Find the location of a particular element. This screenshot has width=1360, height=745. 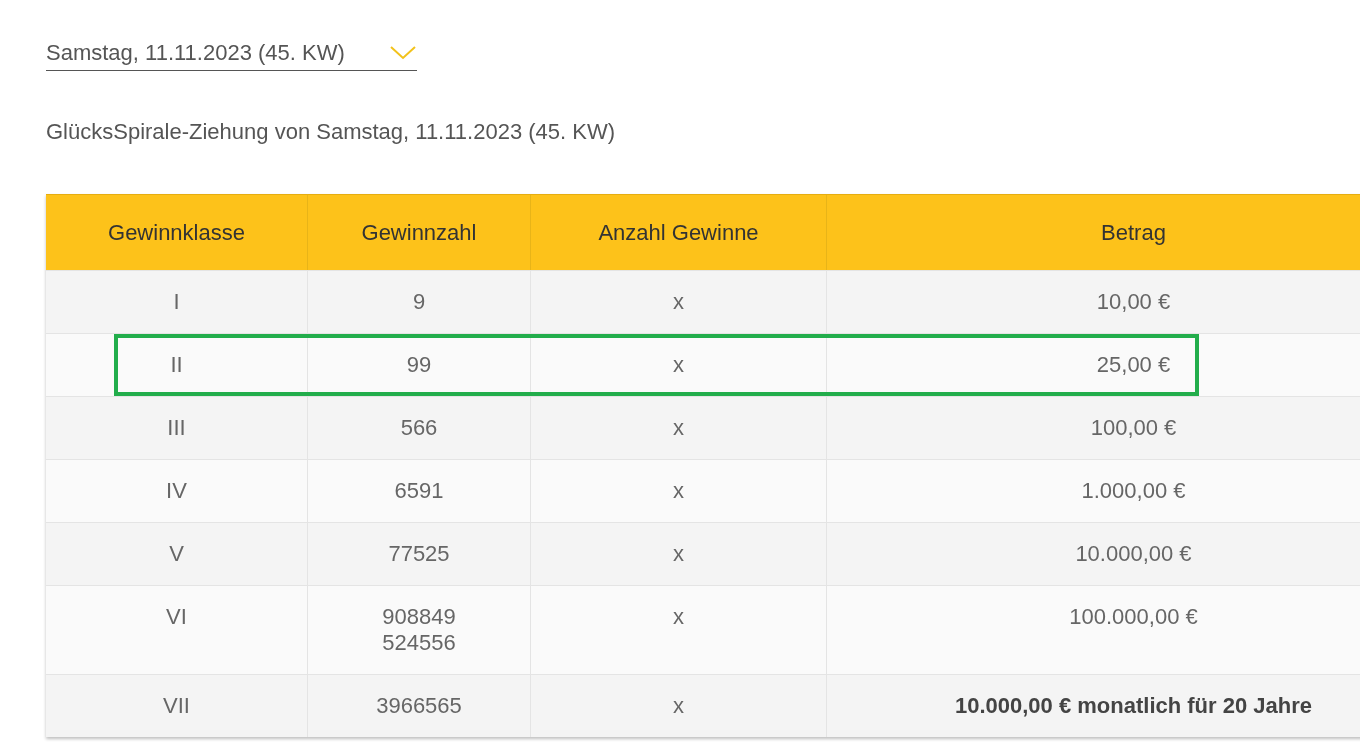

chevron-down-icon is located at coordinates (403, 53).